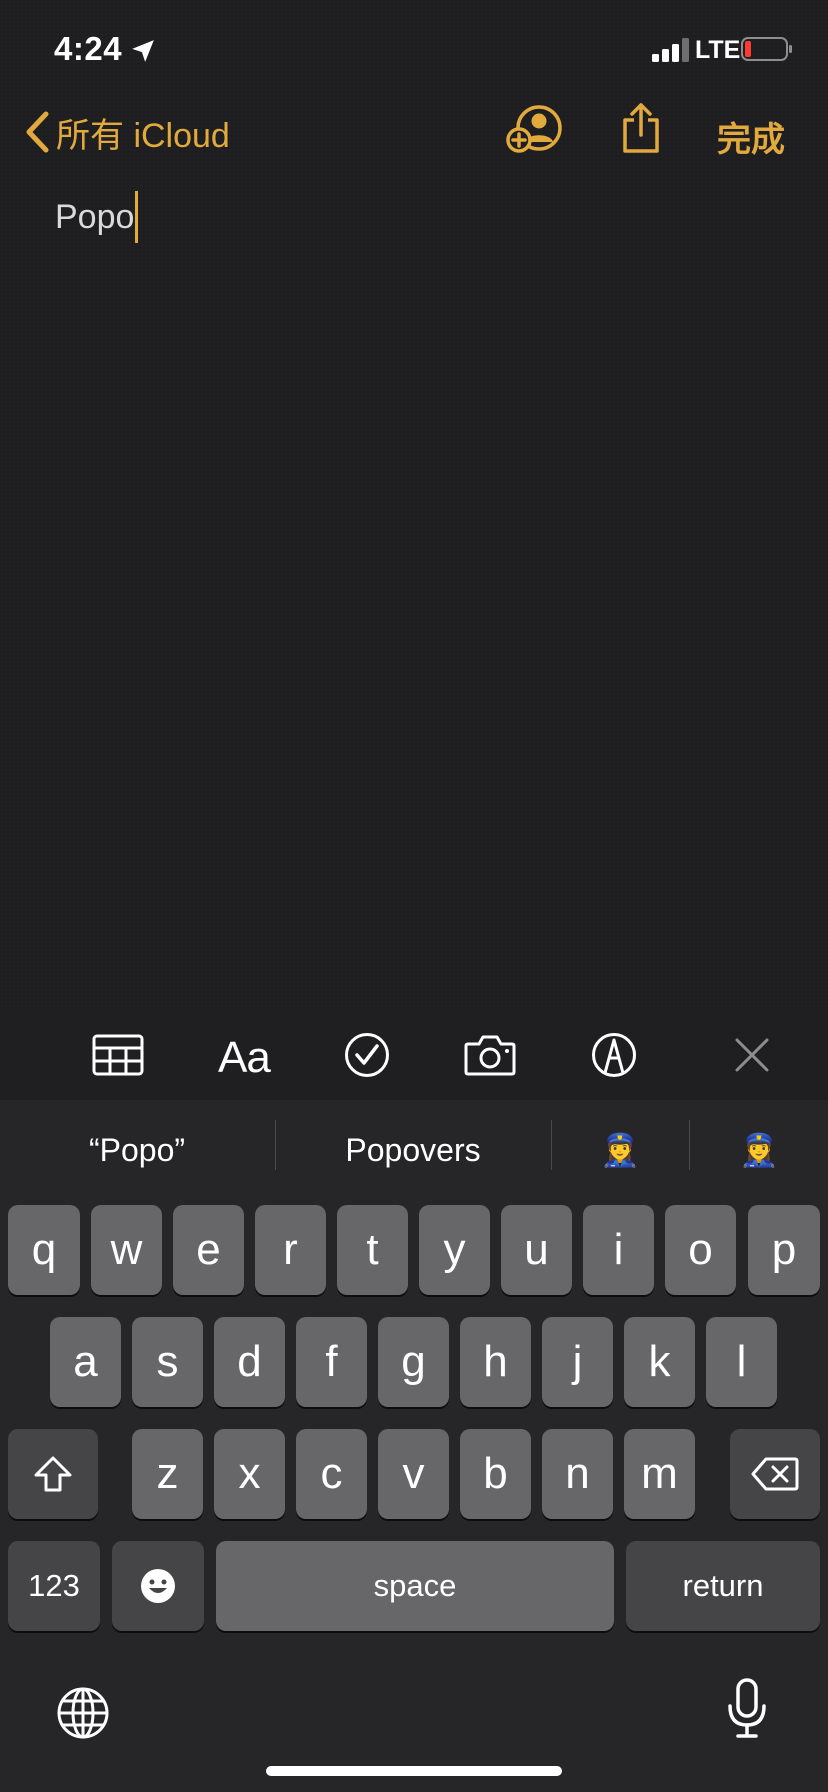 The height and width of the screenshot is (1792, 828). I want to click on network-type: LTE, so click(718, 50).